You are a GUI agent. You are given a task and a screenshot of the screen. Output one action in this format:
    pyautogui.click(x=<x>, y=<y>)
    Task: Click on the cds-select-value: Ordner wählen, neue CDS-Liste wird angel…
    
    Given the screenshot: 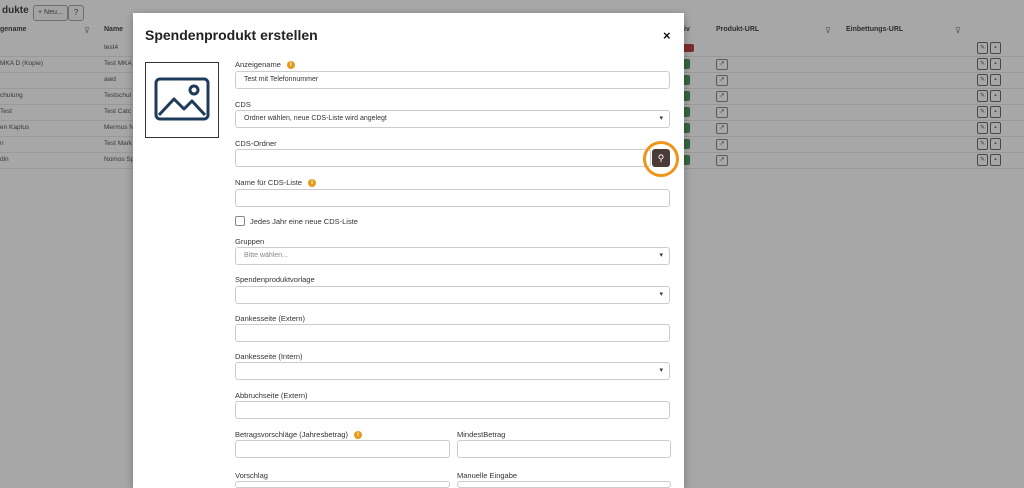 What is the action you would take?
    pyautogui.click(x=315, y=118)
    